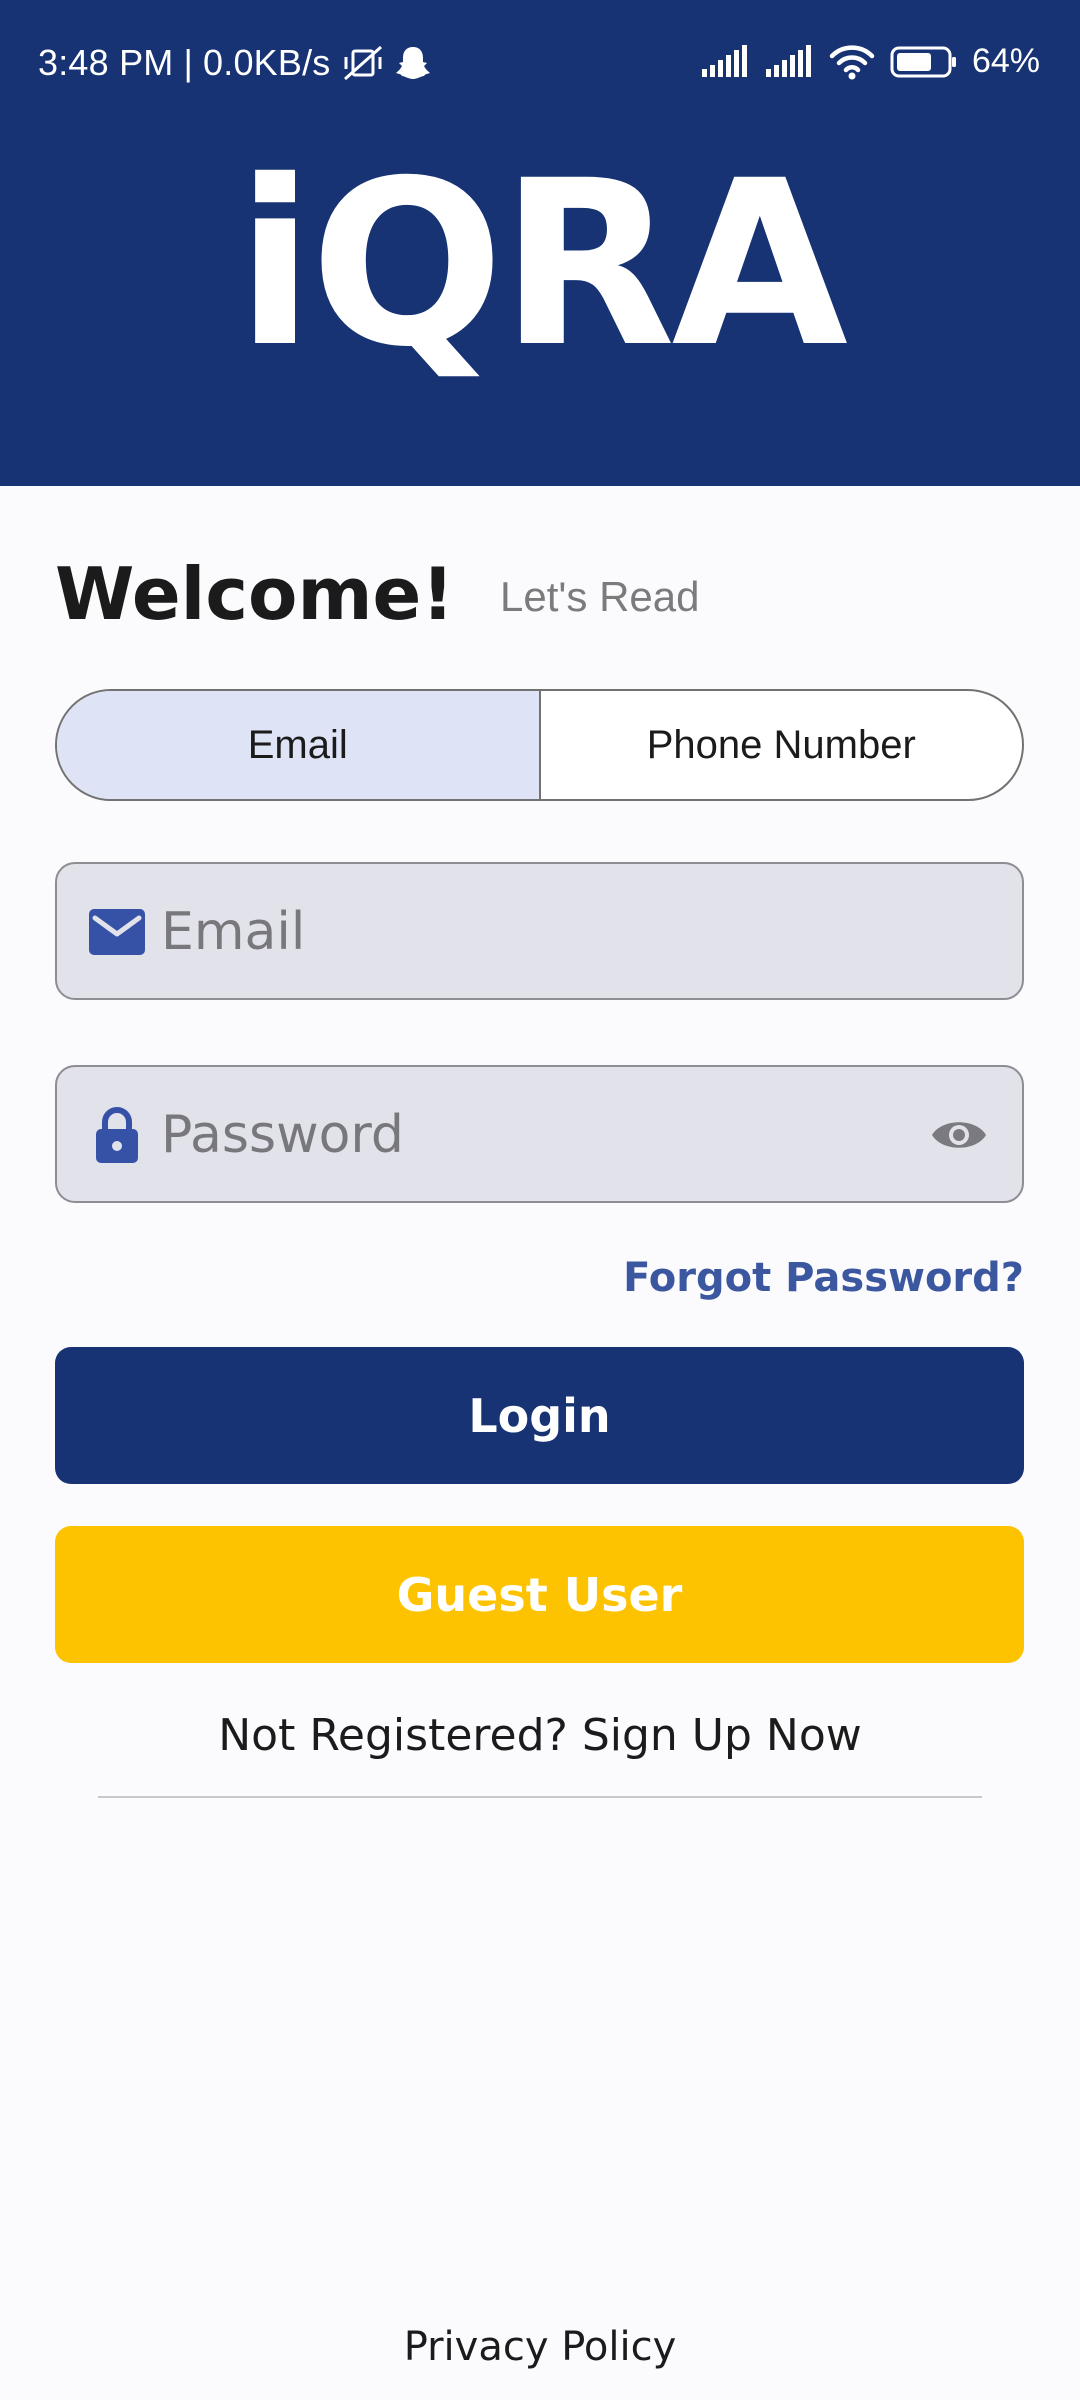  What do you see at coordinates (117, 932) in the screenshot?
I see `envelope-icon` at bounding box center [117, 932].